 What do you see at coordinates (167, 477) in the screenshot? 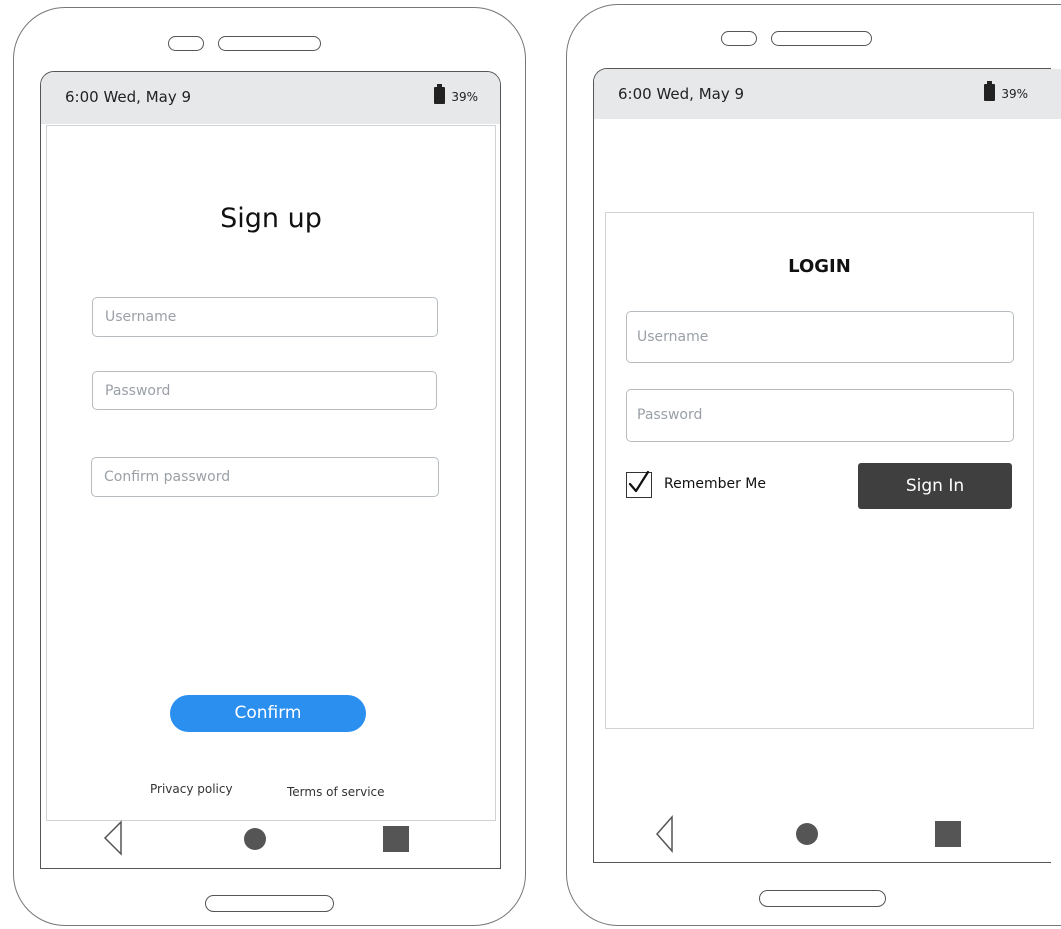
I see `confirm-password-placeholder: Confirm password` at bounding box center [167, 477].